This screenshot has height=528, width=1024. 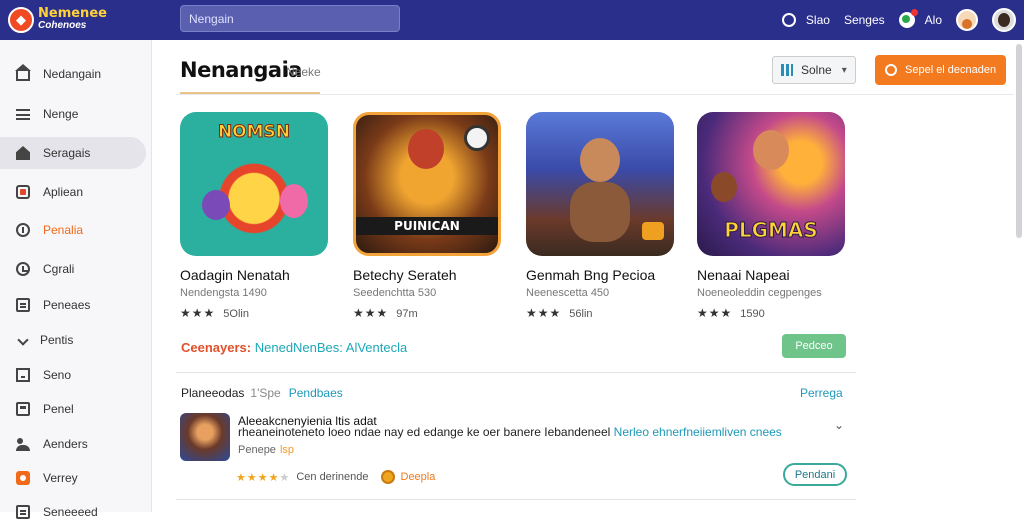 What do you see at coordinates (213, 393) in the screenshot?
I see `section-title: Planeeodas` at bounding box center [213, 393].